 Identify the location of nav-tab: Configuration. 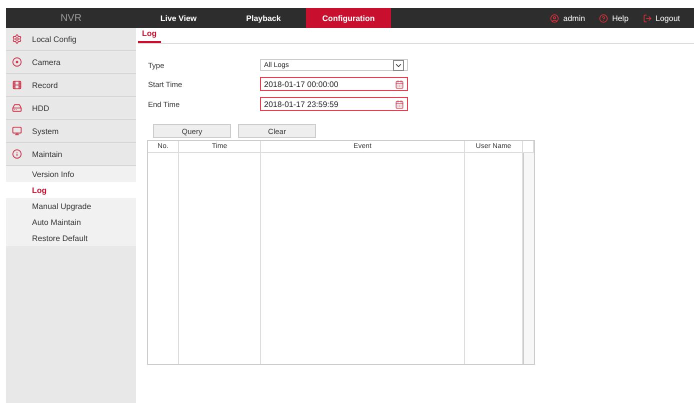
(348, 18).